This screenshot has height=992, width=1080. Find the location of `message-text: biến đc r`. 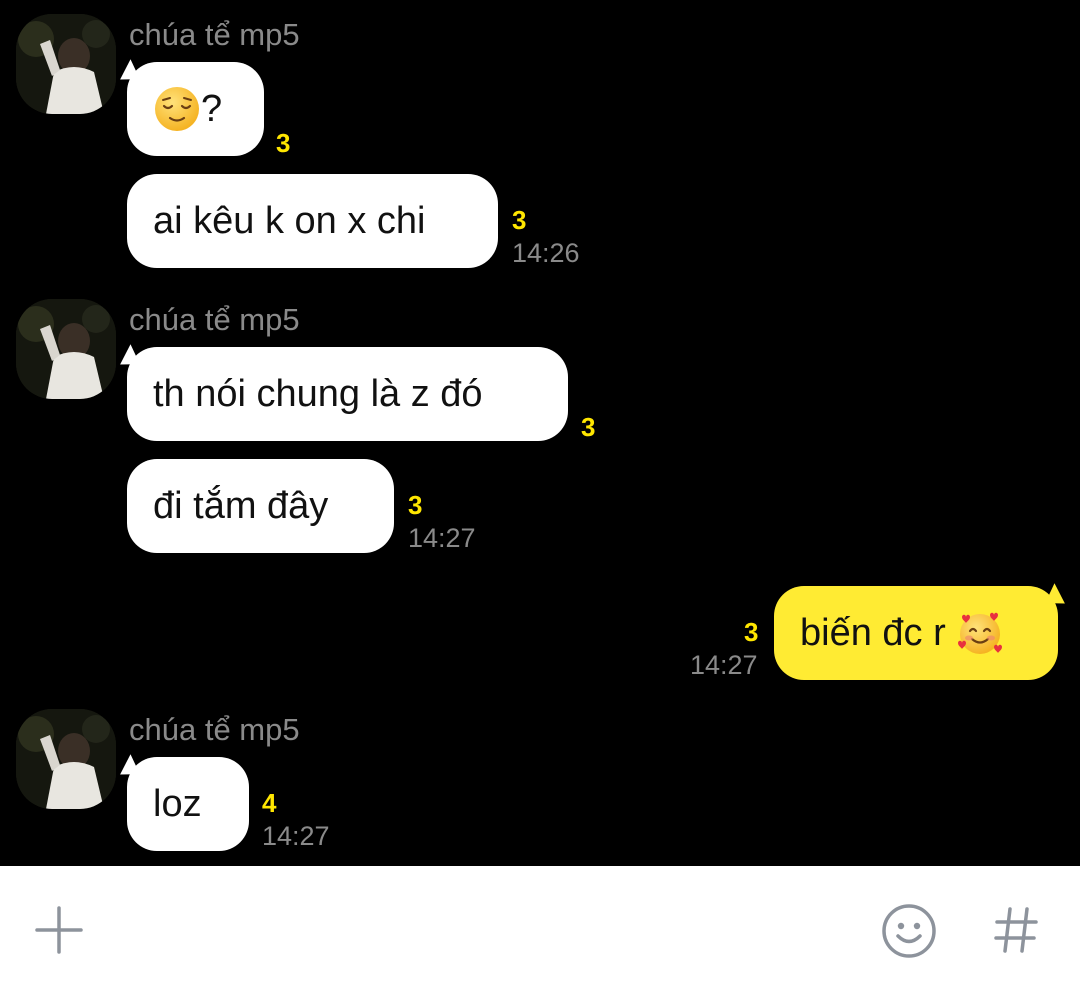

message-text: biến đc r is located at coordinates (873, 632).